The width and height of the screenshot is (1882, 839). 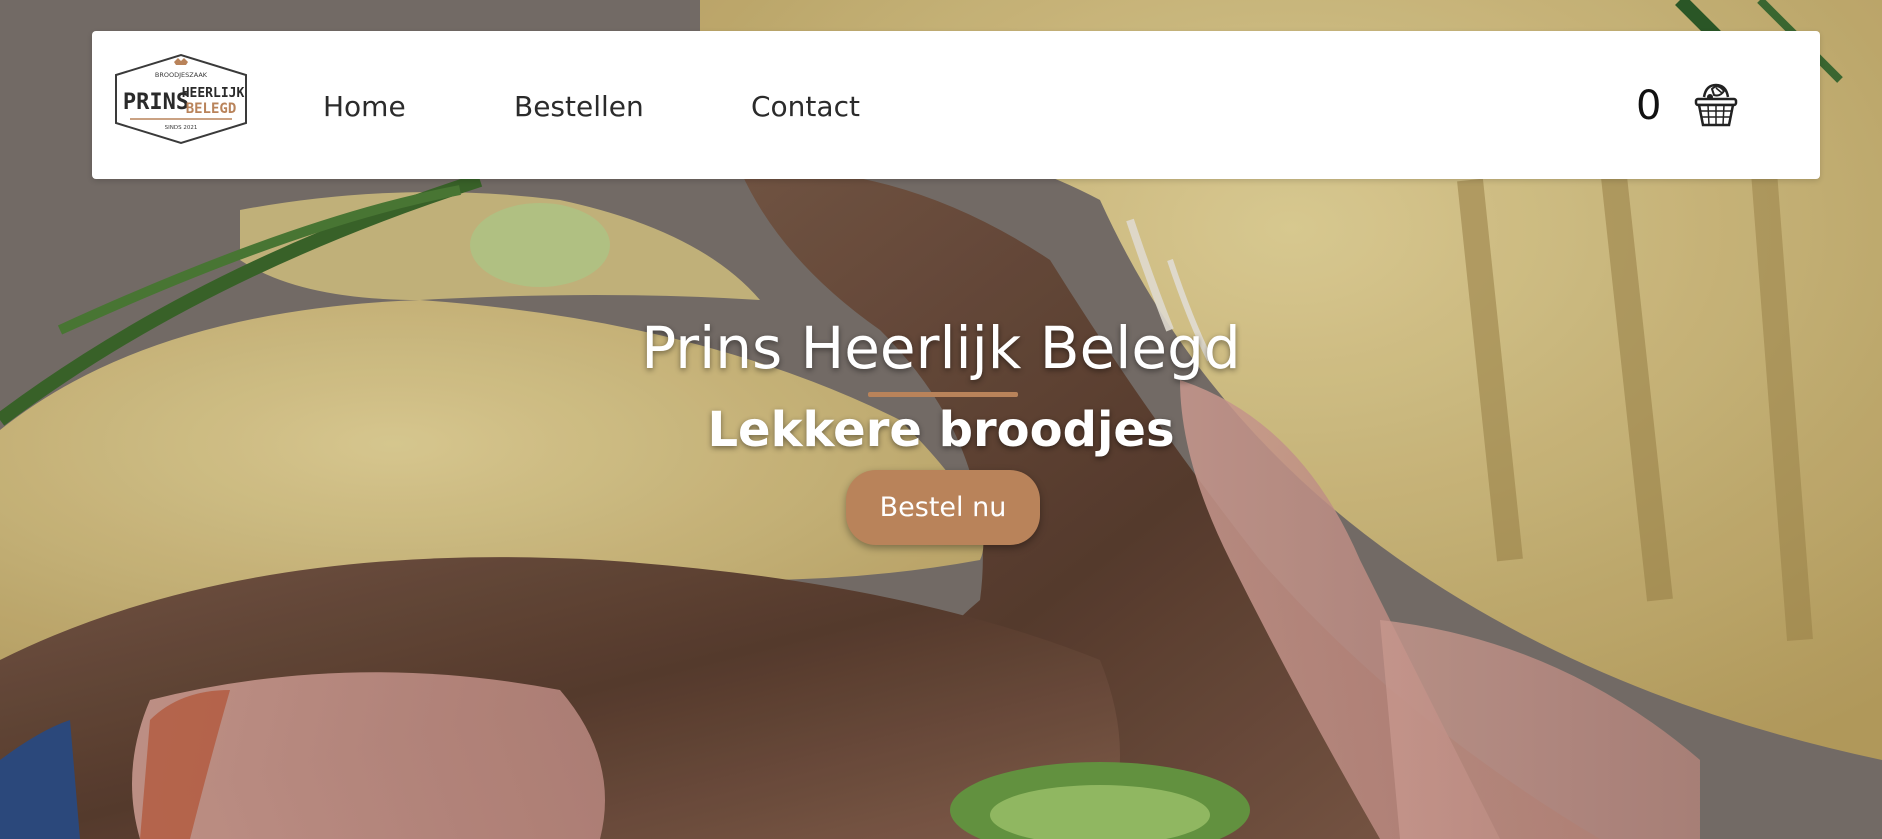 I want to click on nav-link-contact: Contact, so click(x=805, y=107).